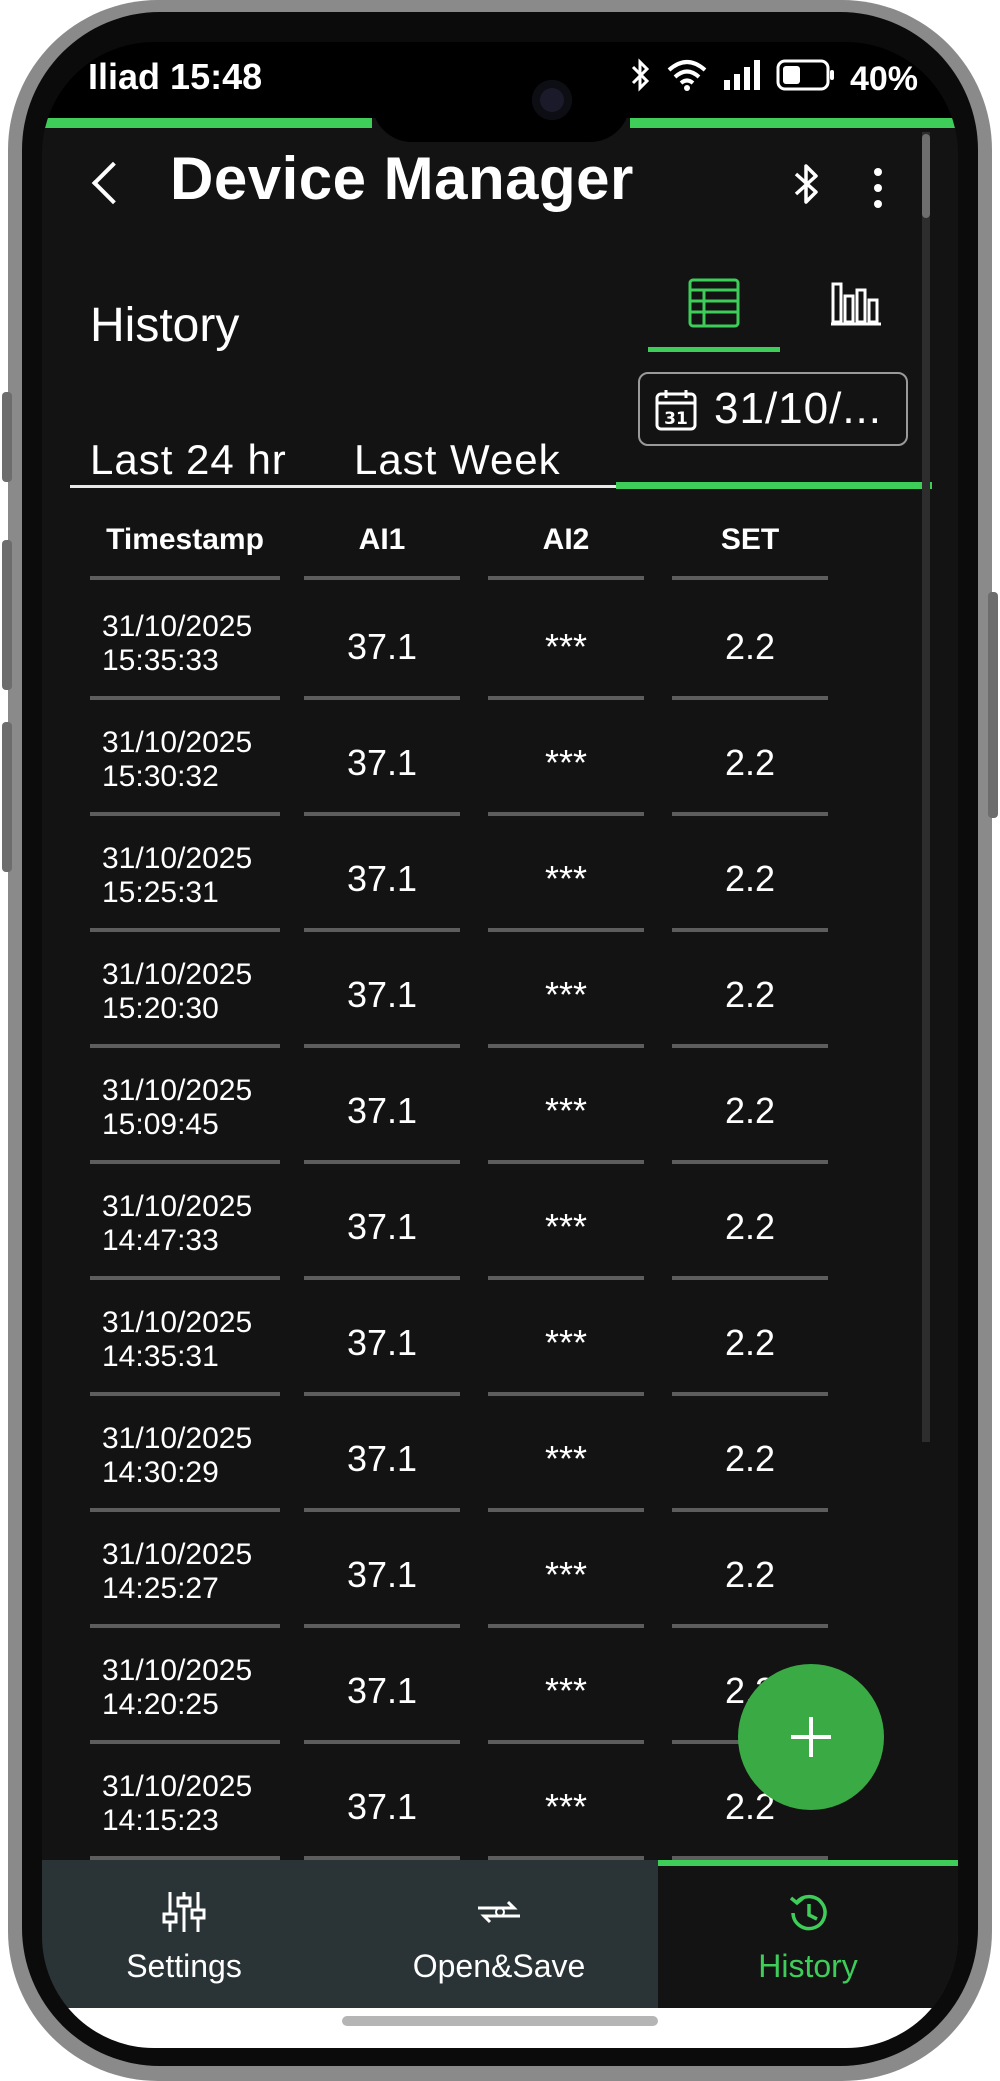 Image resolution: width=1000 pixels, height=2081 pixels. What do you see at coordinates (808, 1934) in the screenshot?
I see `nav-history: History` at bounding box center [808, 1934].